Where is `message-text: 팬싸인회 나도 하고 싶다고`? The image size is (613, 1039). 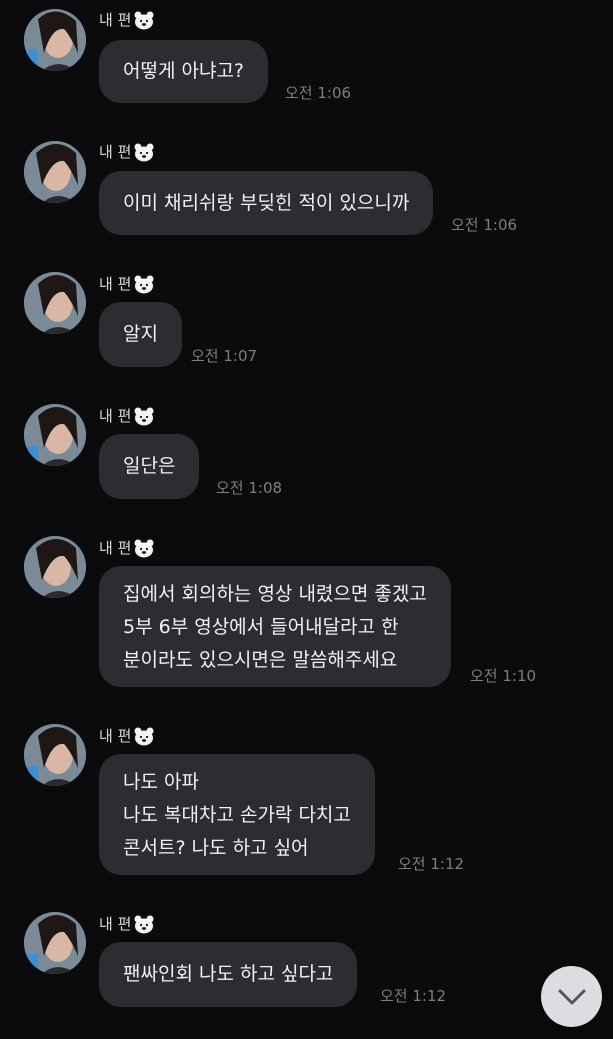 message-text: 팬싸인회 나도 하고 싶다고 is located at coordinates (228, 974).